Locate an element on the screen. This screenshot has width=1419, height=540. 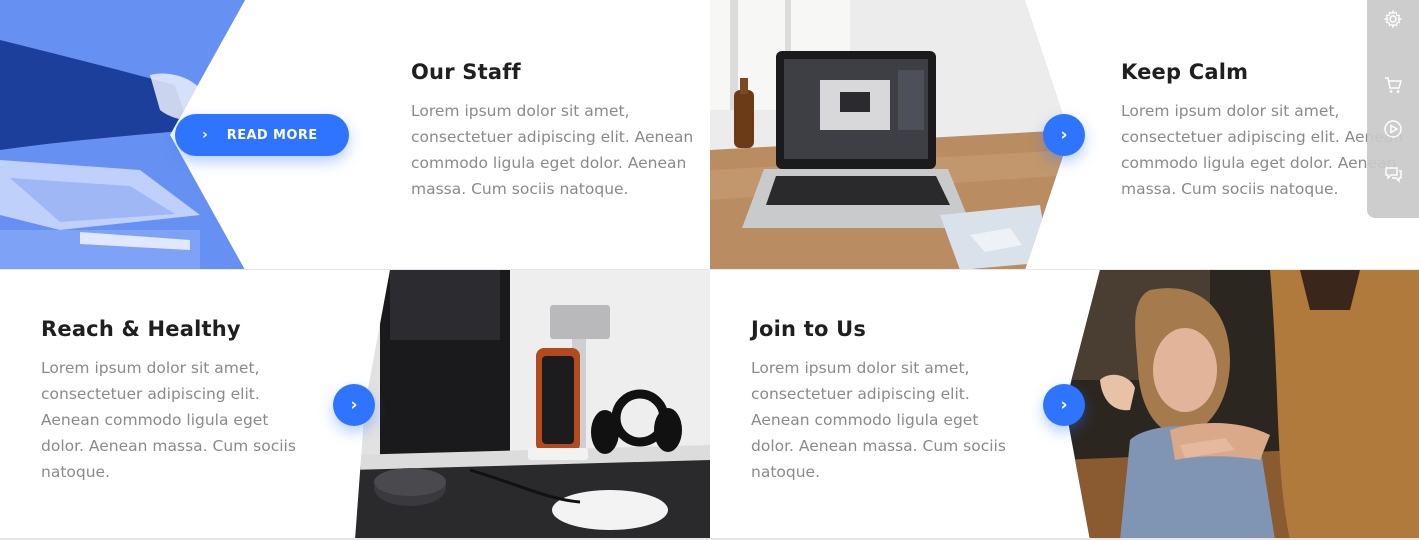
gear-icon is located at coordinates (1393, 21).